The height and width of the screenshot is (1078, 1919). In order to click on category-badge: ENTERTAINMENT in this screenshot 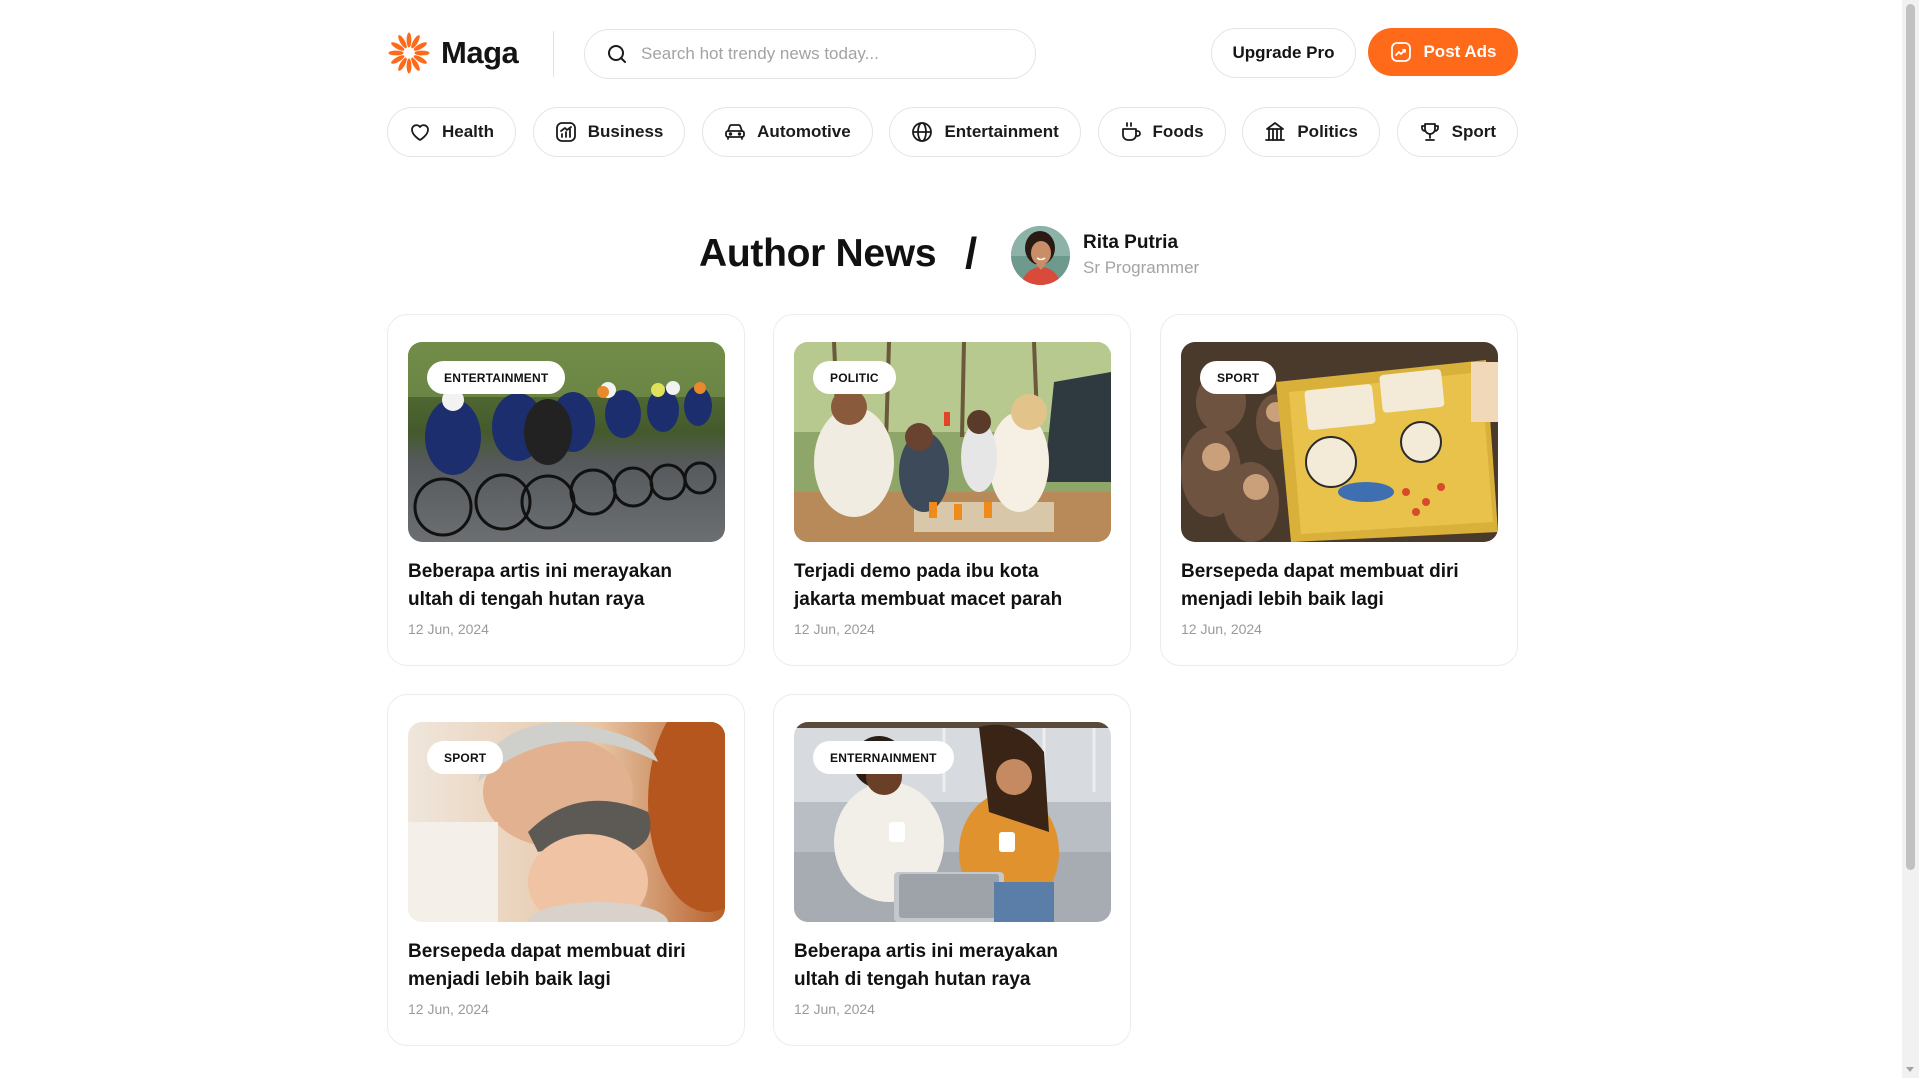, I will do `click(496, 377)`.